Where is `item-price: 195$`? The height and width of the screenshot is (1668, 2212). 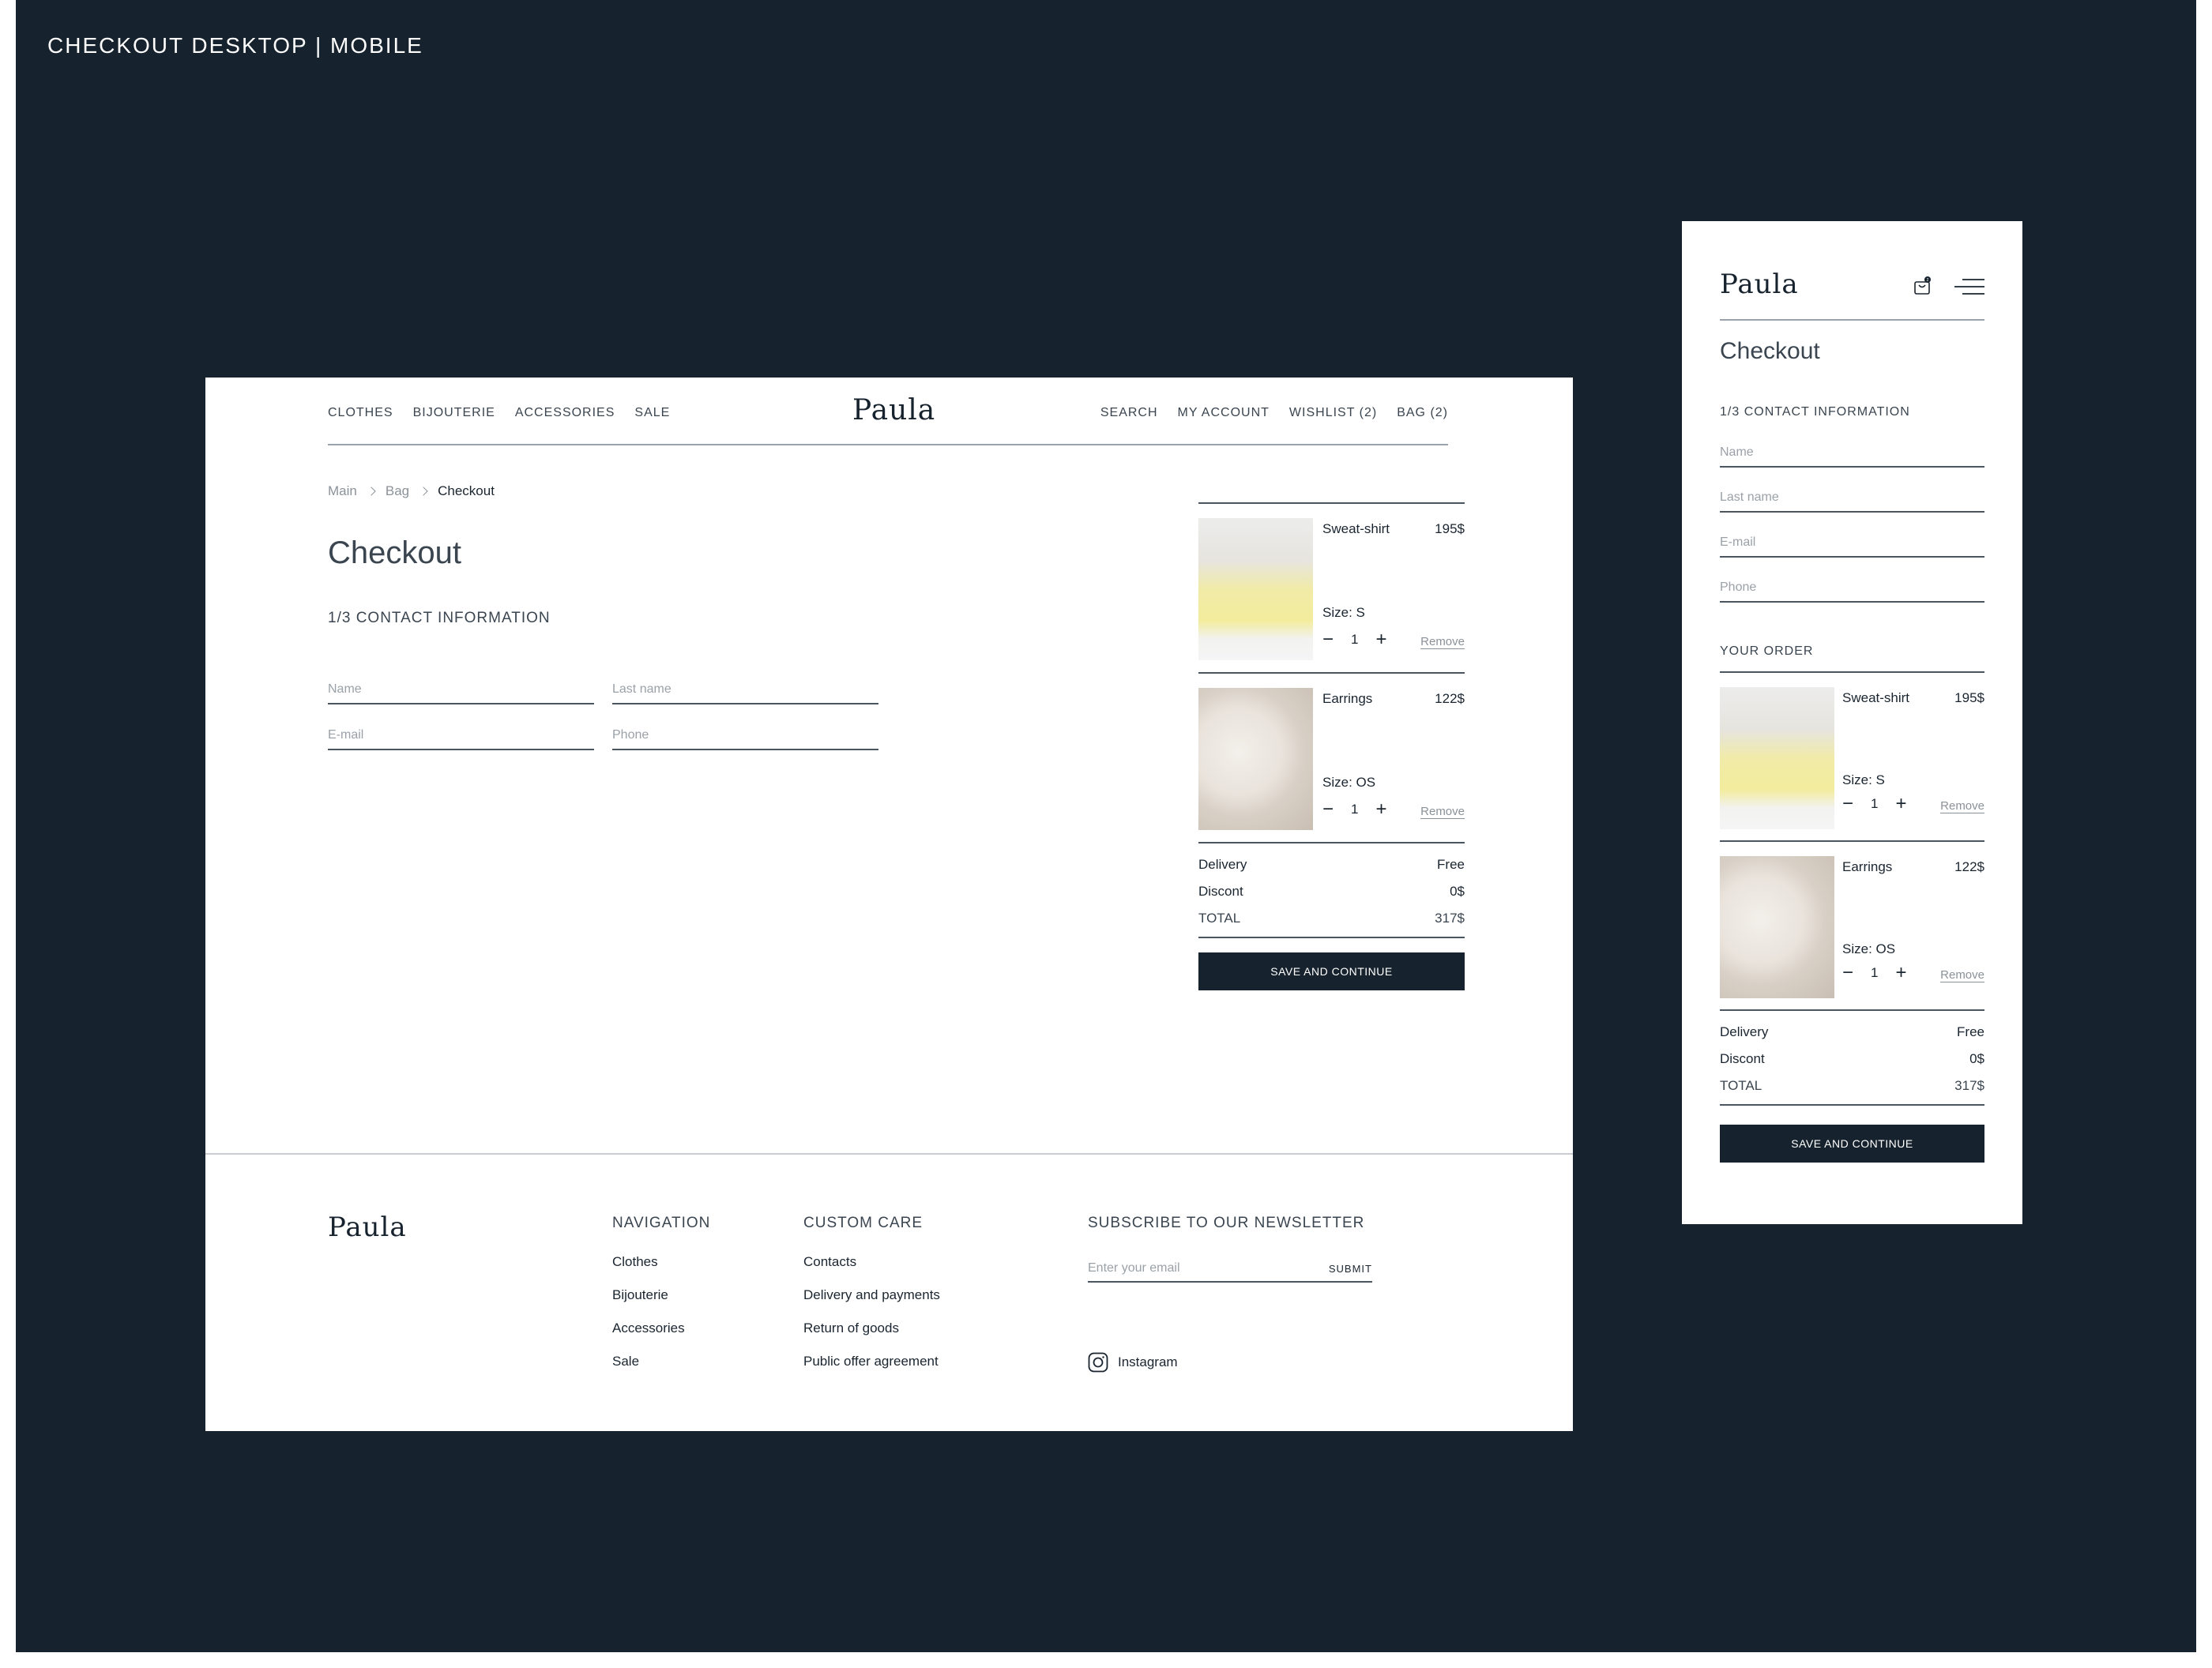
item-price: 195$ is located at coordinates (1450, 528).